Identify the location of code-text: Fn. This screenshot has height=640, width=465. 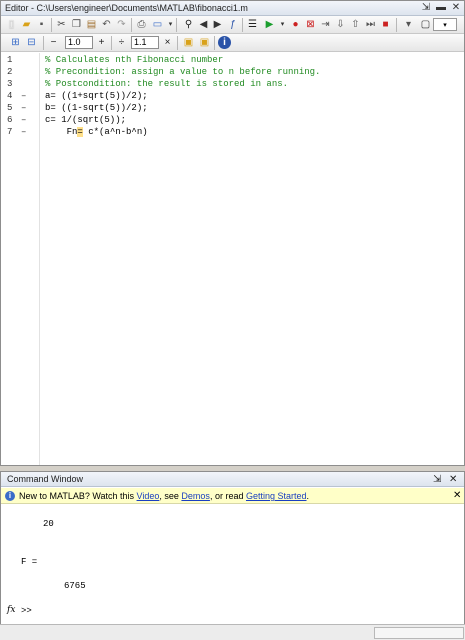
(61, 132).